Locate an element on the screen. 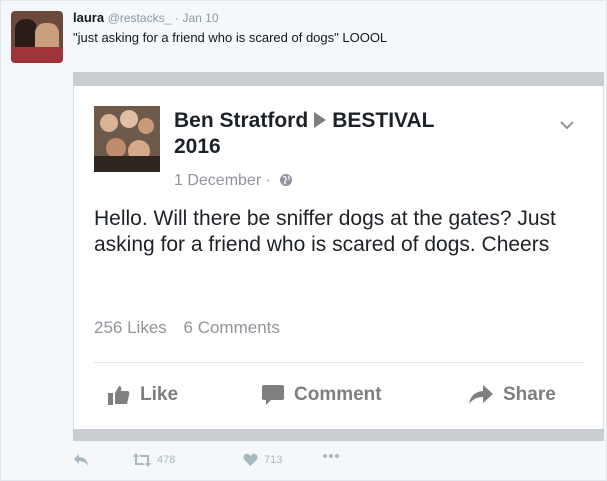 The height and width of the screenshot is (481, 607). right-arrow-icon is located at coordinates (320, 120).